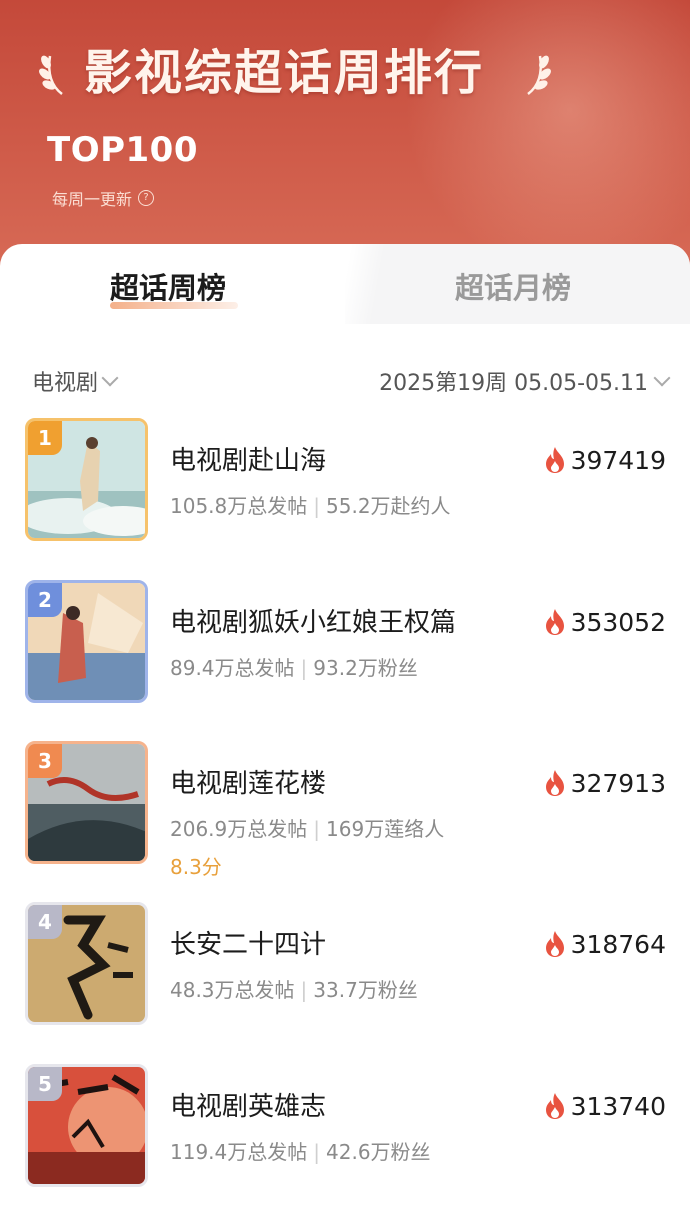 The height and width of the screenshot is (1215, 690). What do you see at coordinates (86, 479) in the screenshot?
I see `poster-thumbnail: 1` at bounding box center [86, 479].